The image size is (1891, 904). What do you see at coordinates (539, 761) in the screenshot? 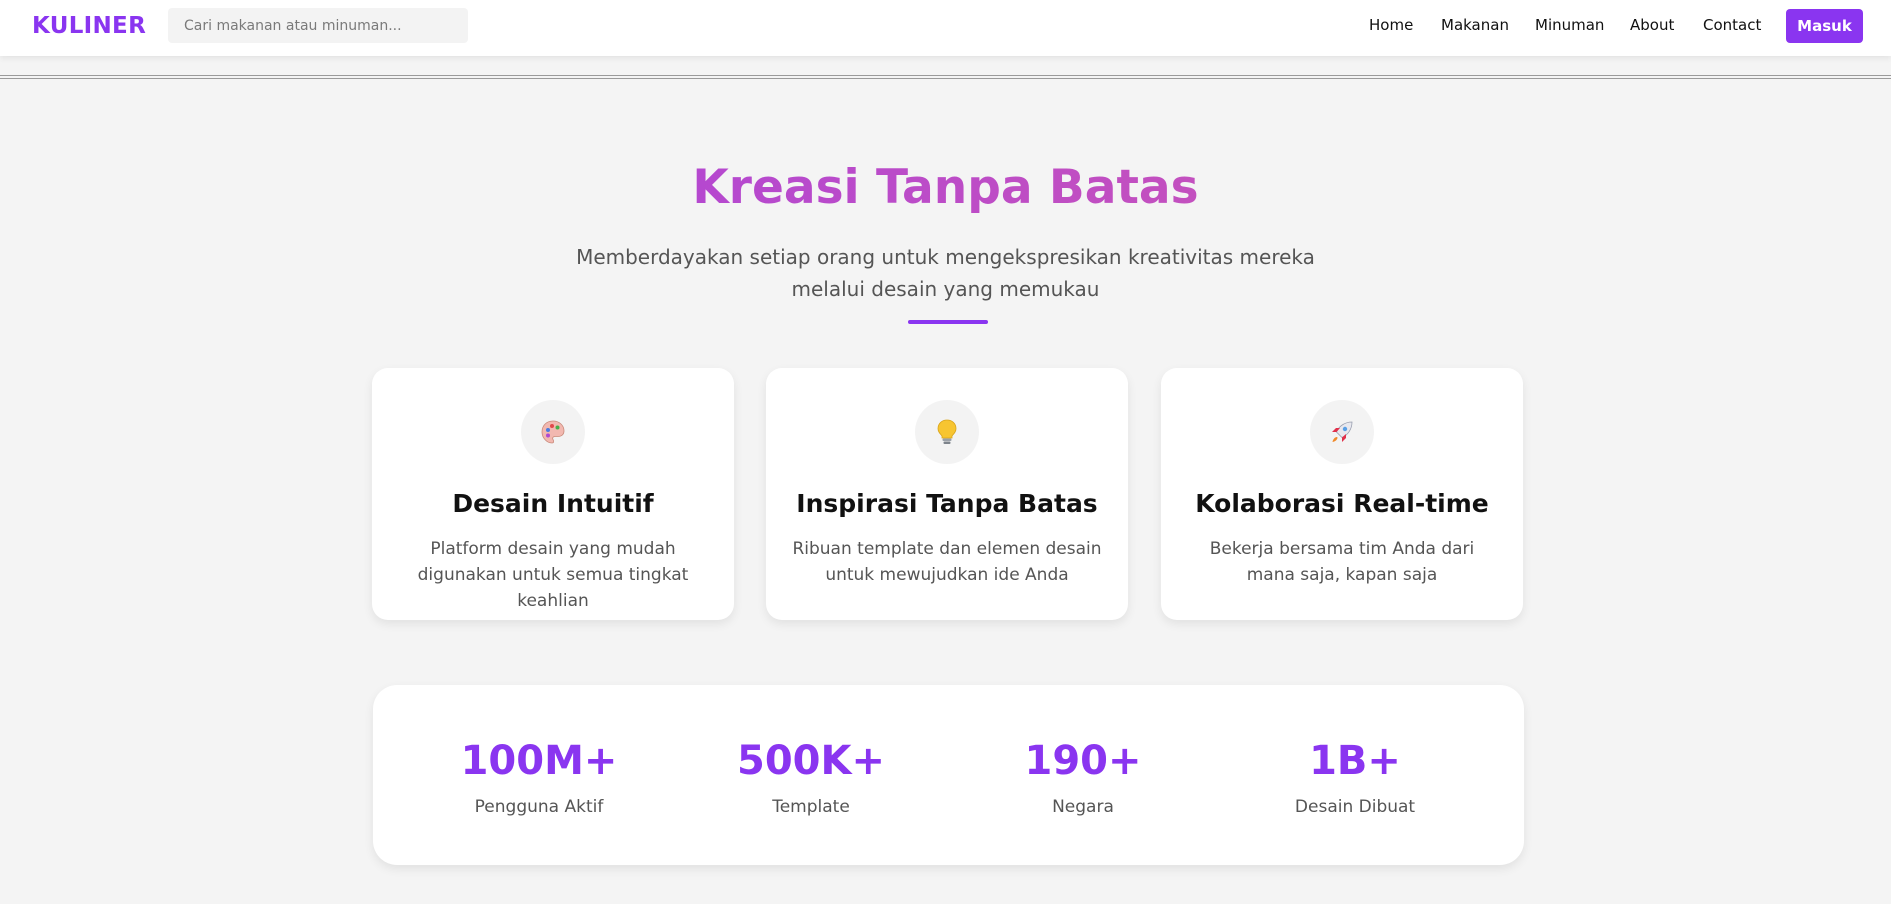
I see `stat-value: 100M+` at bounding box center [539, 761].